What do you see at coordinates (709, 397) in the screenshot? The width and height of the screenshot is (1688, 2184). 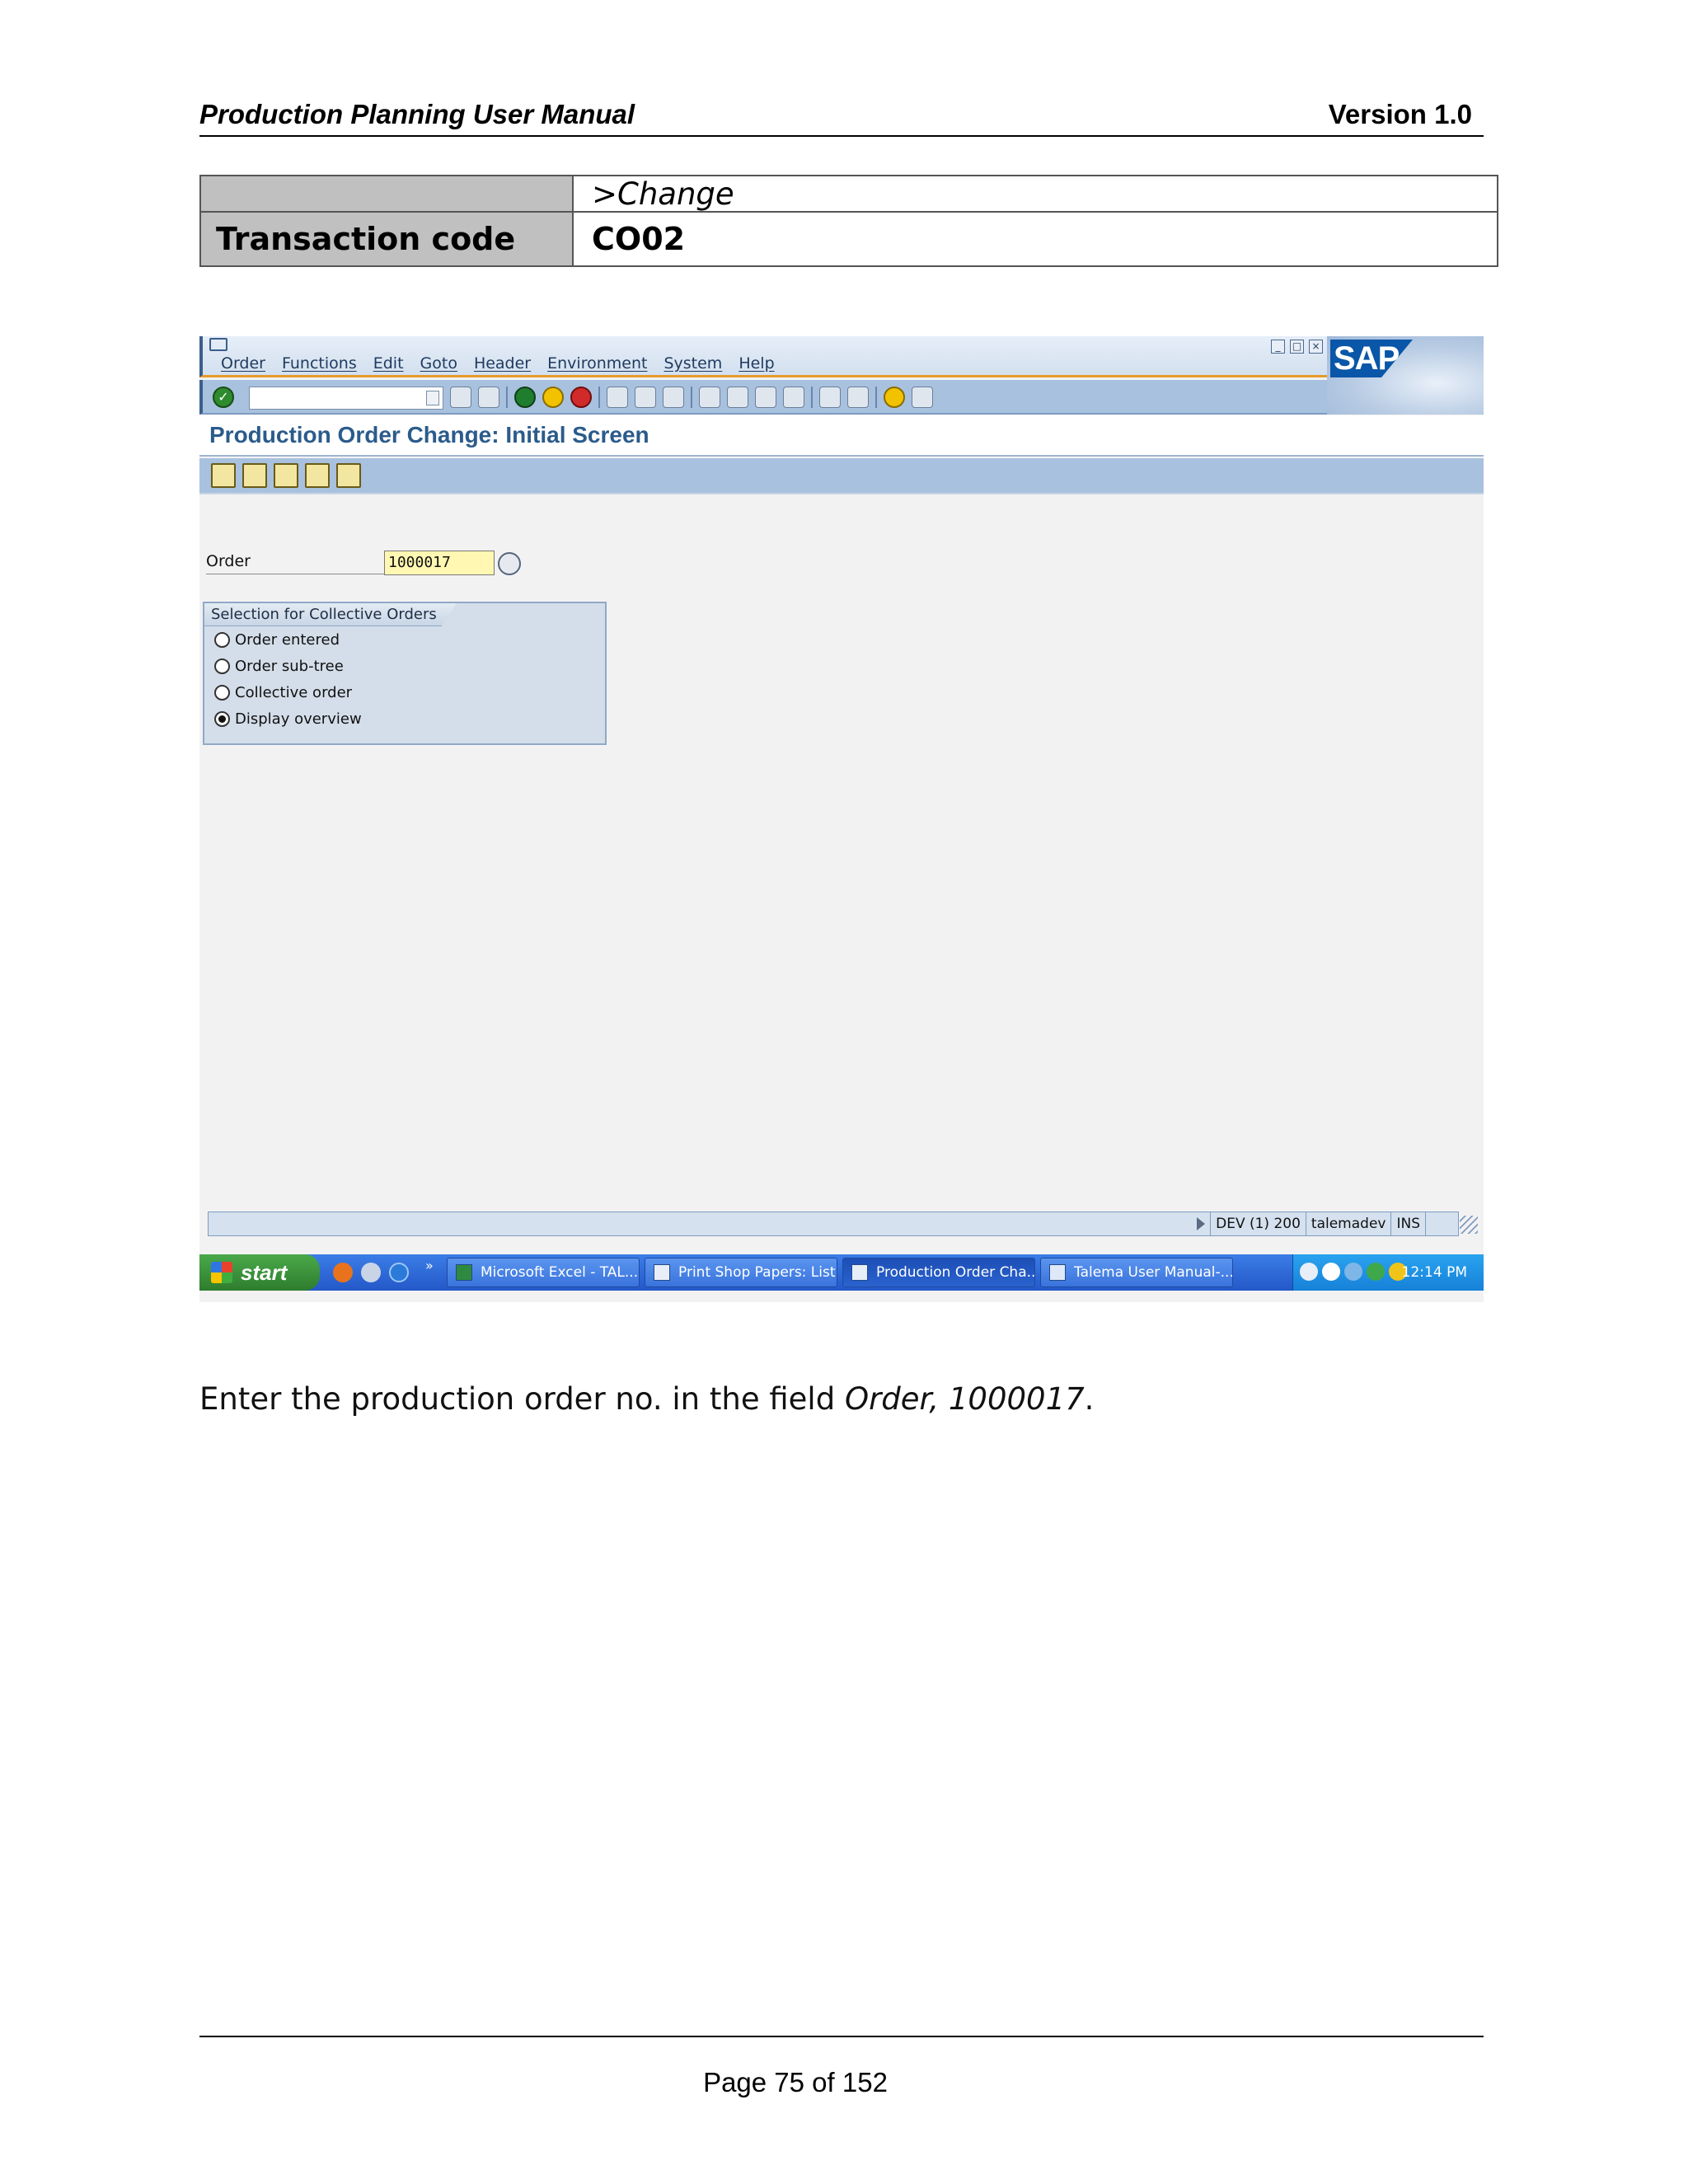 I see `first-page-icon` at bounding box center [709, 397].